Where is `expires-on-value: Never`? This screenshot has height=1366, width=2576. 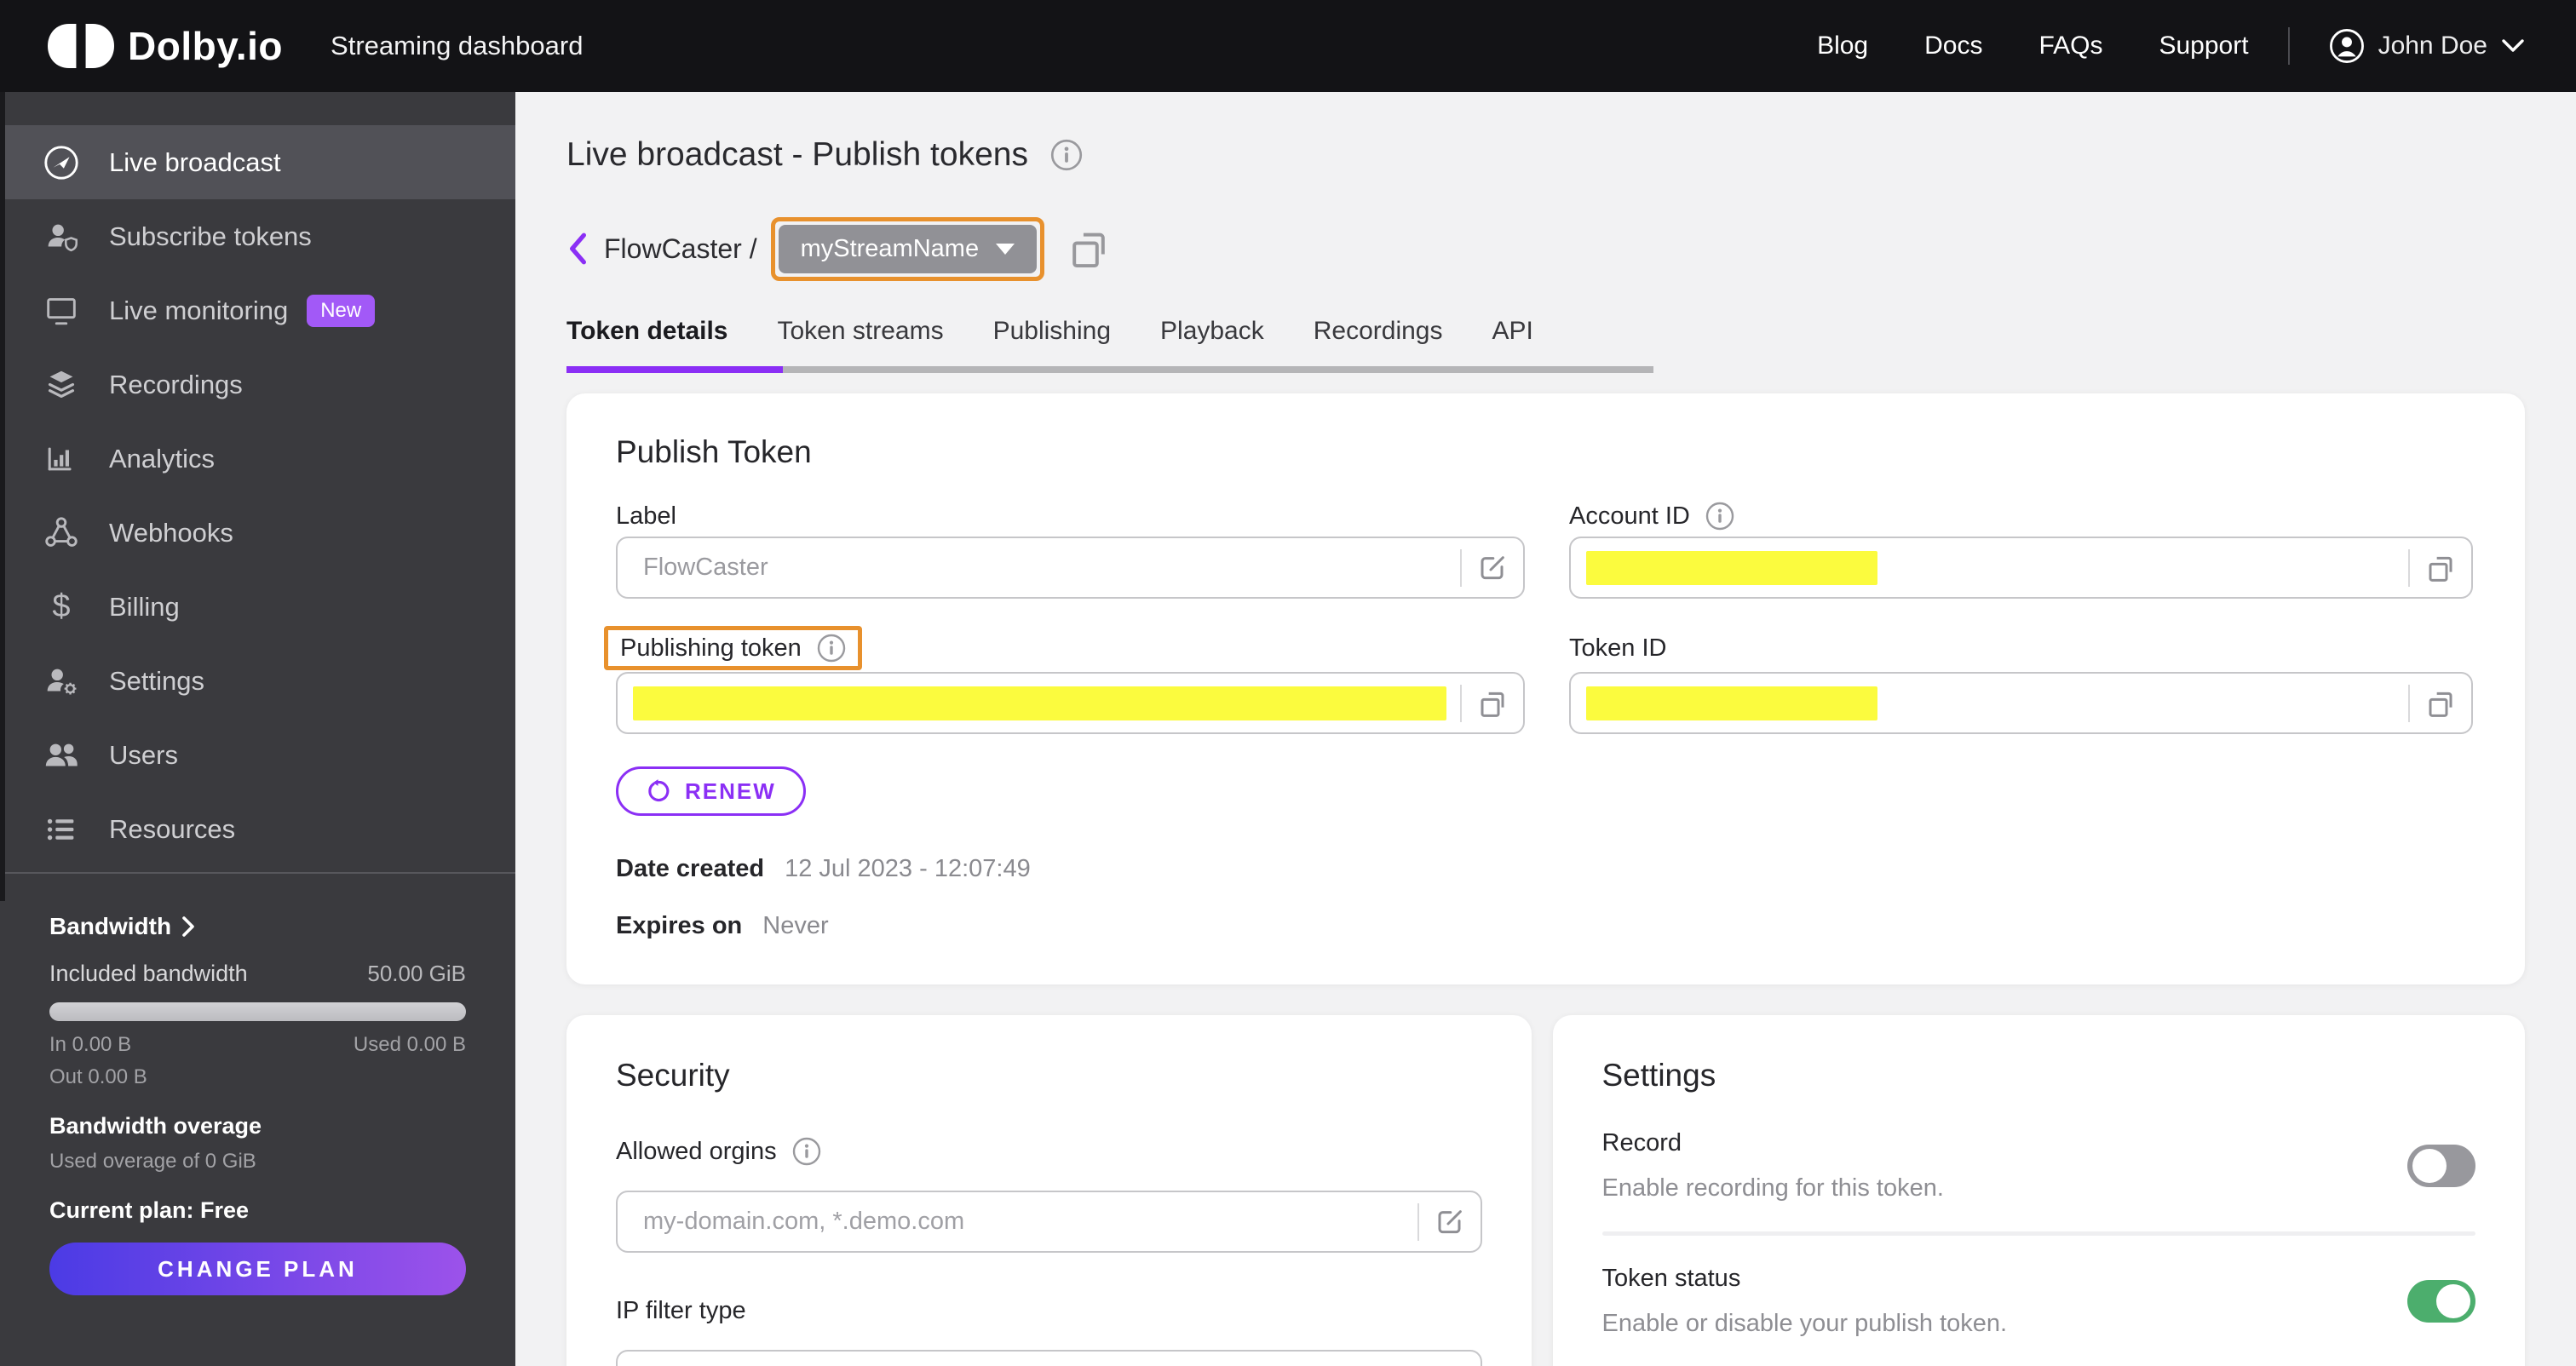
expires-on-value: Never is located at coordinates (796, 926).